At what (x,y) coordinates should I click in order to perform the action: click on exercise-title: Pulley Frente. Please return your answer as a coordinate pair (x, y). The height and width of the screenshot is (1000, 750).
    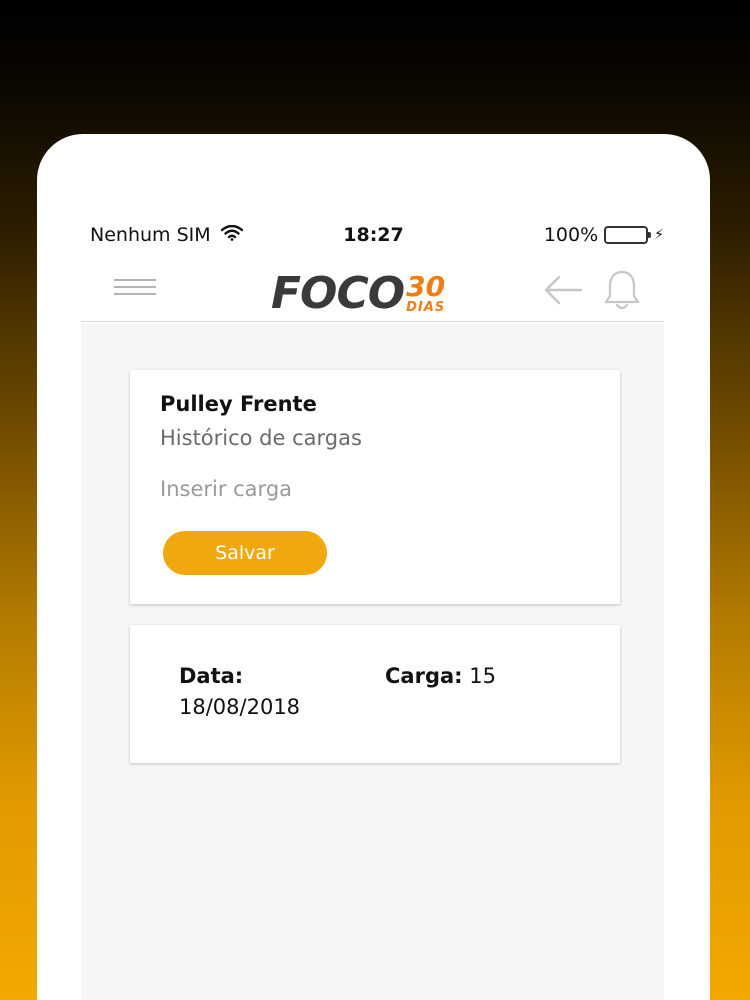
    Looking at the image, I should click on (238, 404).